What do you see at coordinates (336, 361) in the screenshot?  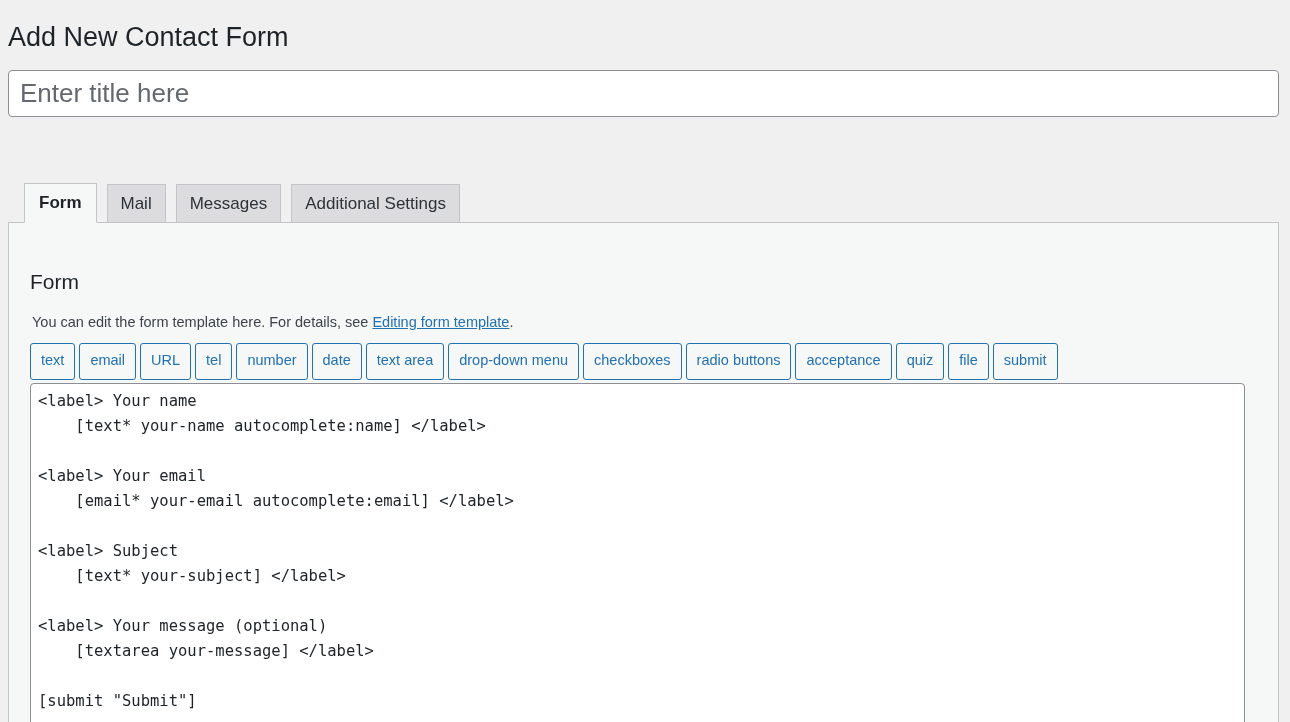 I see `tag-button: date` at bounding box center [336, 361].